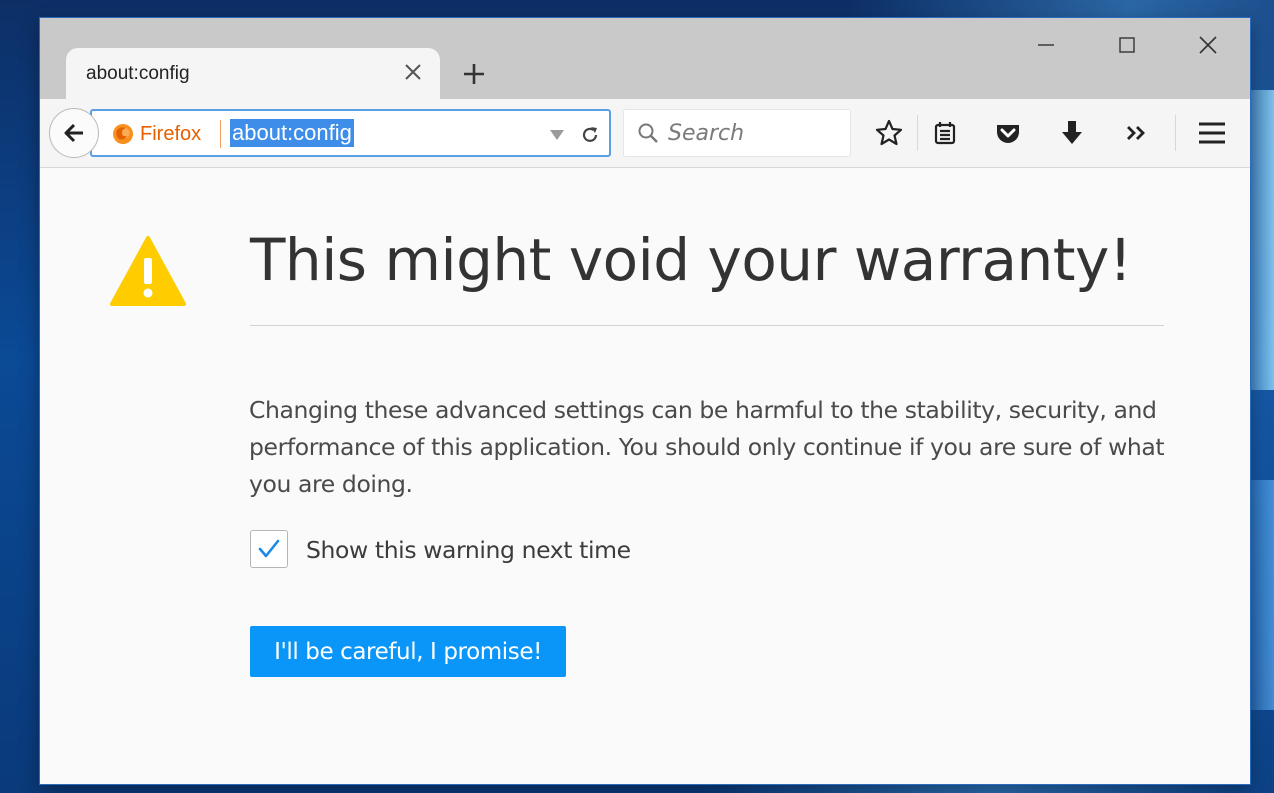 Image resolution: width=1274 pixels, height=793 pixels. Describe the element at coordinates (253, 73) in the screenshot. I see `tab-about-config: about:config` at that location.